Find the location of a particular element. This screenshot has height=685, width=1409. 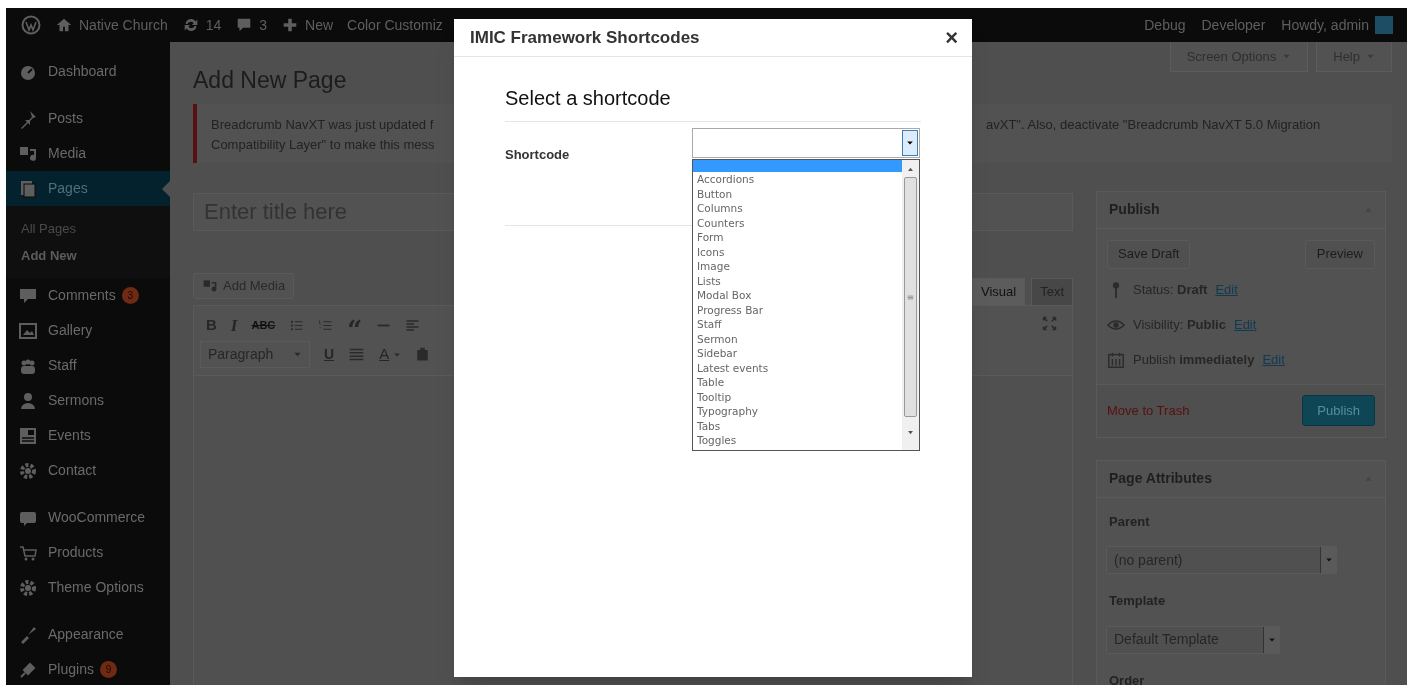

sidebar-item: Staff is located at coordinates (88, 365).